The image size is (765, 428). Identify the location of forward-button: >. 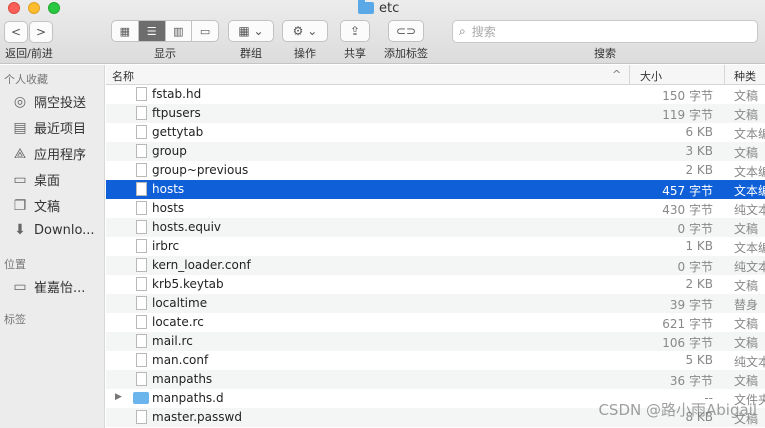
(41, 32).